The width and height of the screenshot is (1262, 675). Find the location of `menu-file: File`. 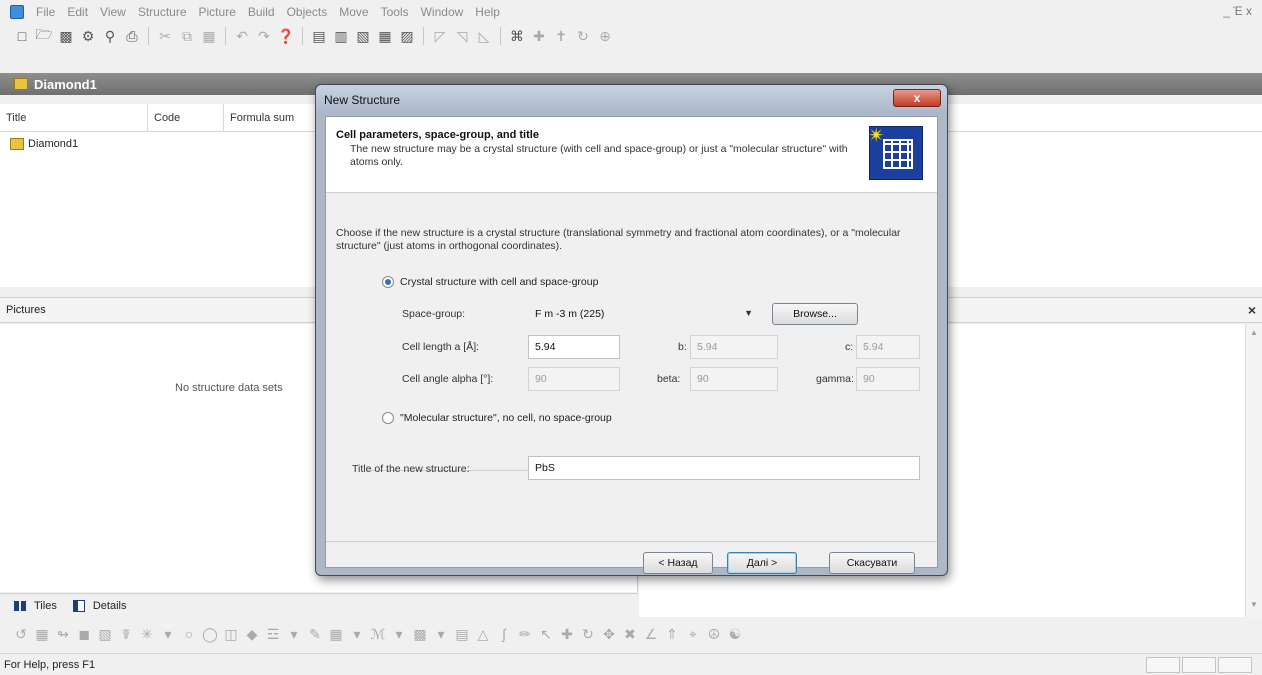

menu-file: File is located at coordinates (45, 12).